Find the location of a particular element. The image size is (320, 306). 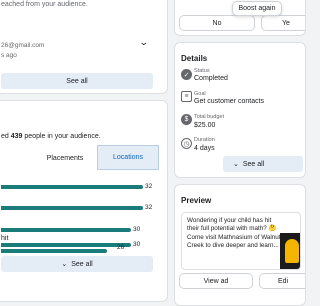

budget-label: Total budget is located at coordinates (209, 117).